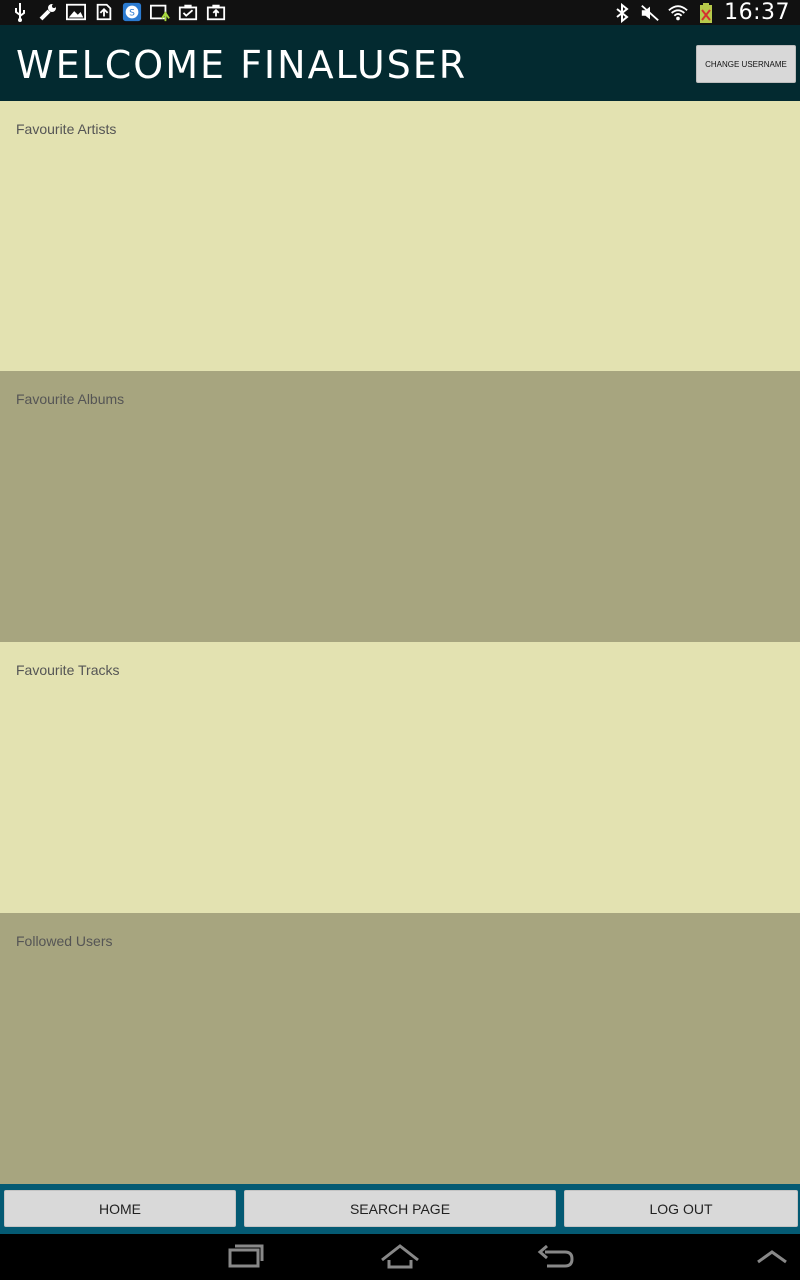  I want to click on usb-icon, so click(20, 12).